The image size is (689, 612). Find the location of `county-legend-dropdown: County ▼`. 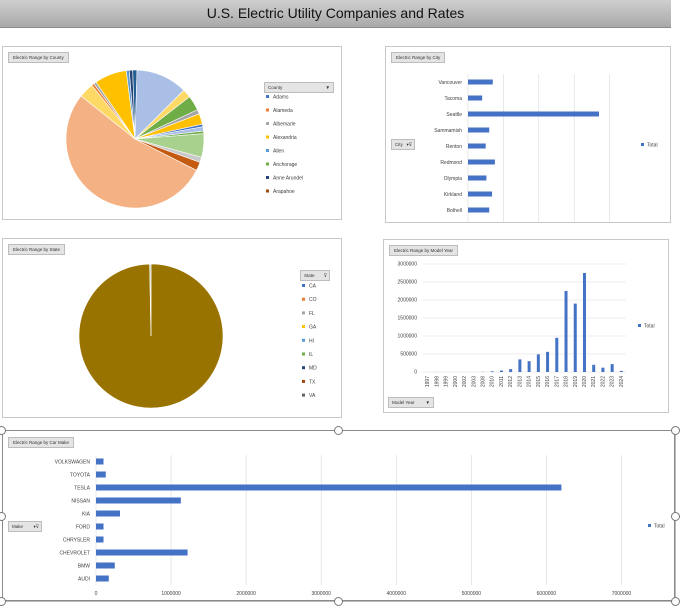

county-legend-dropdown: County ▼ is located at coordinates (299, 87).